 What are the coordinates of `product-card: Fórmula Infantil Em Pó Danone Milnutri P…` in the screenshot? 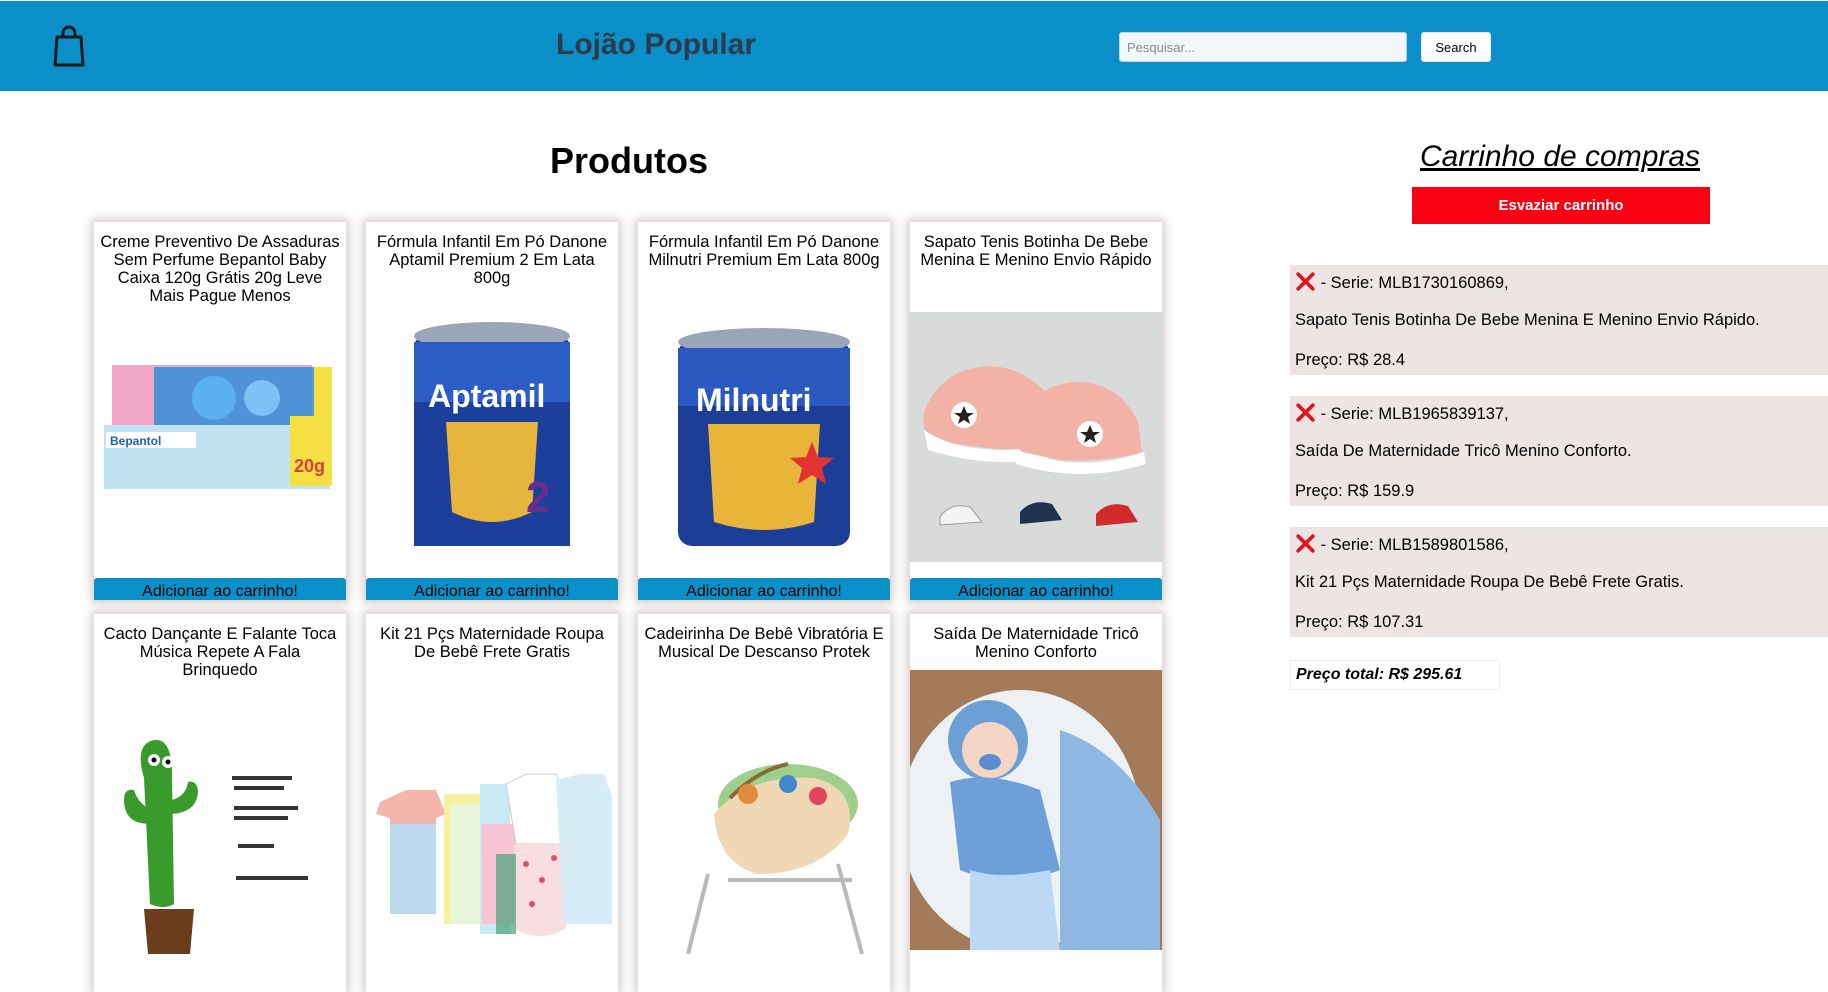 It's located at (764, 411).